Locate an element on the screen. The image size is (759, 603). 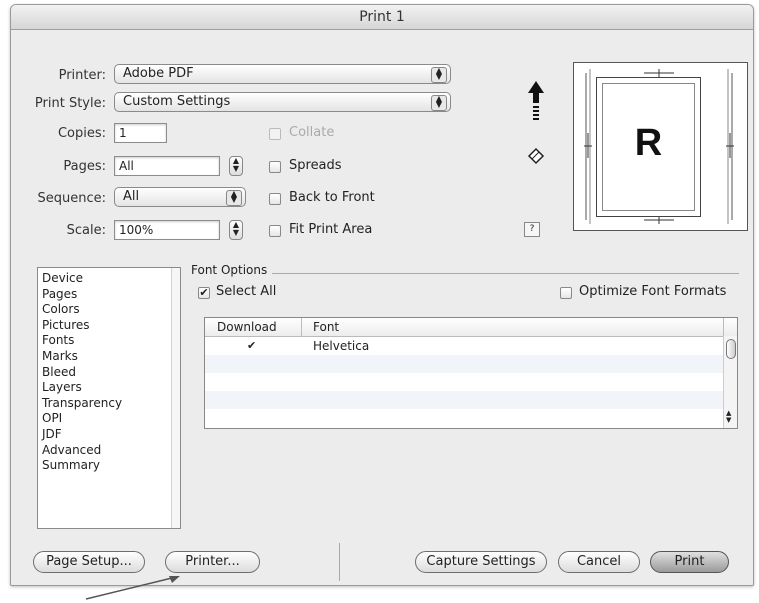
category-list-item: Marks is located at coordinates (109, 357).